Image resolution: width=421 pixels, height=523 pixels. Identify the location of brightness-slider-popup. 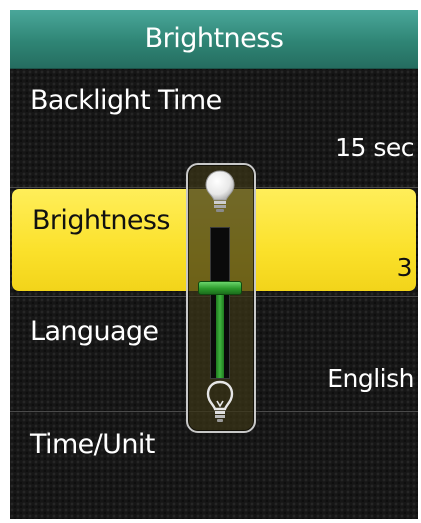
(221, 298).